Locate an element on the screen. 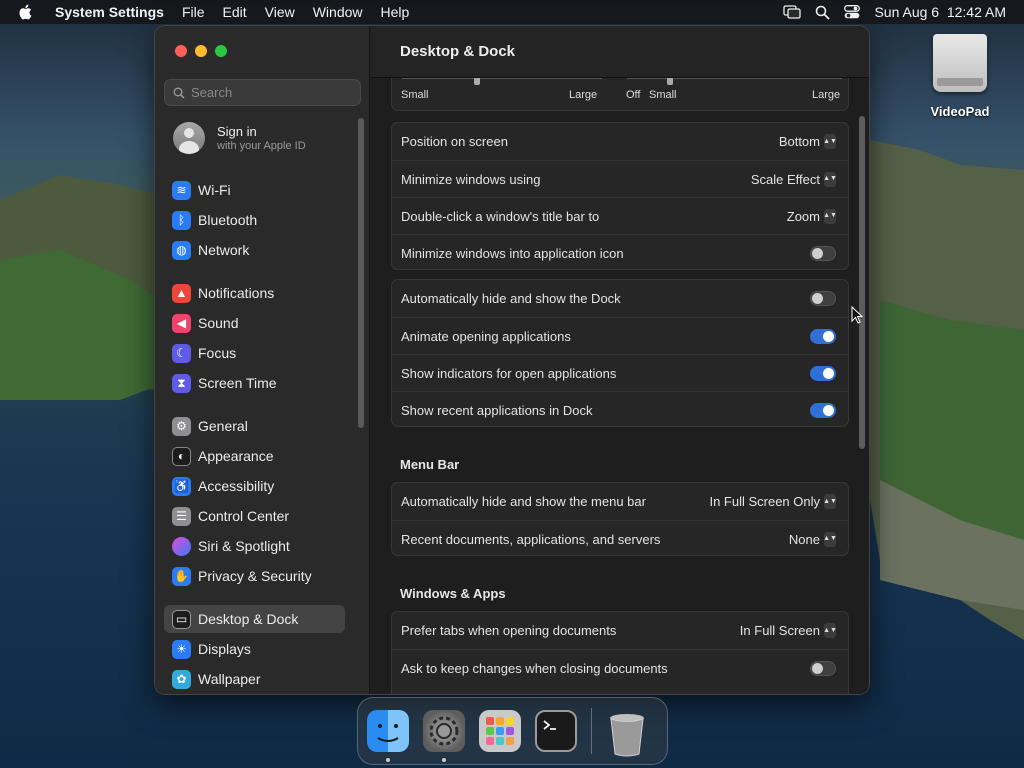 The image size is (1024, 768). double-click-popup: Zoom ▲▼ is located at coordinates (812, 216).